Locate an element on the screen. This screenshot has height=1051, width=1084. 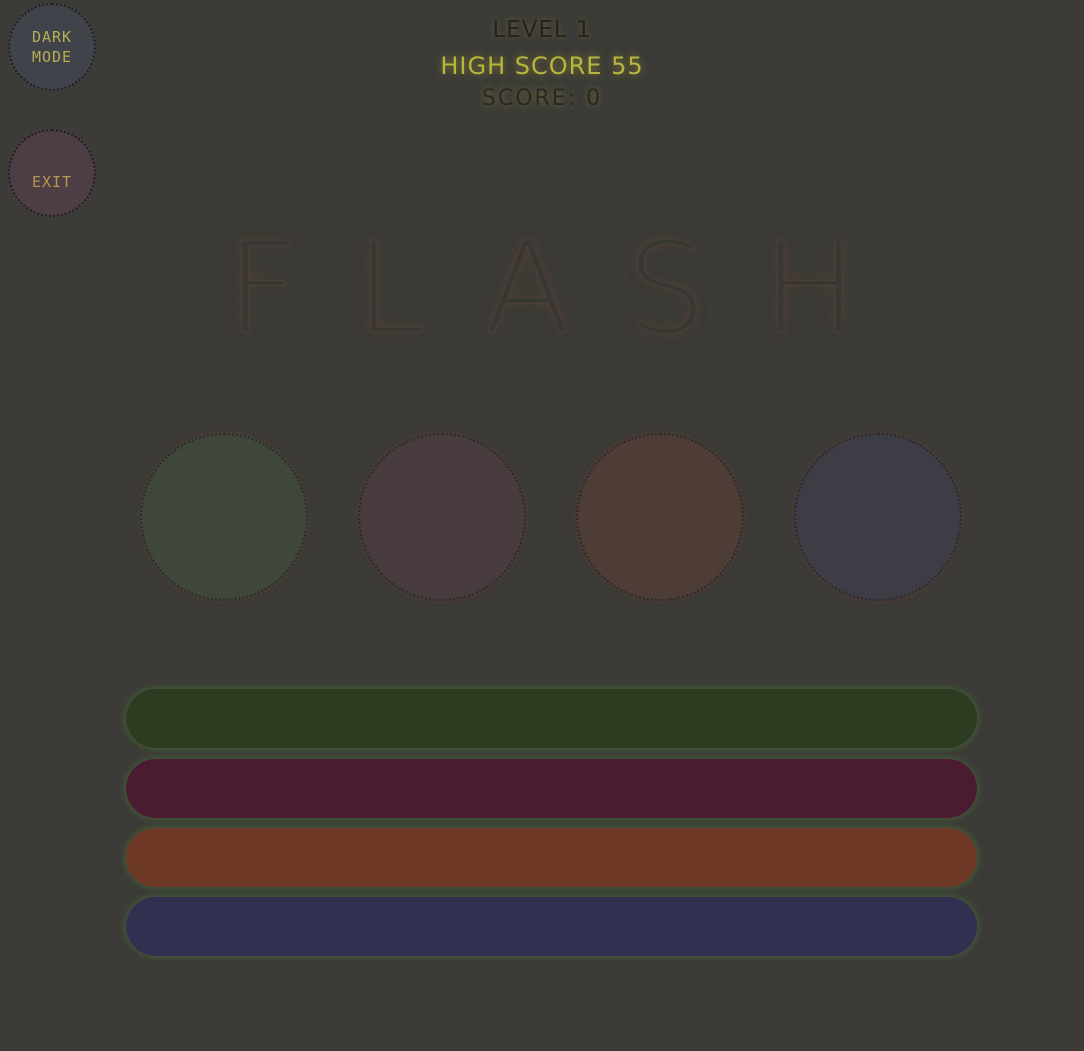
maroon-flash-light is located at coordinates (442, 517).